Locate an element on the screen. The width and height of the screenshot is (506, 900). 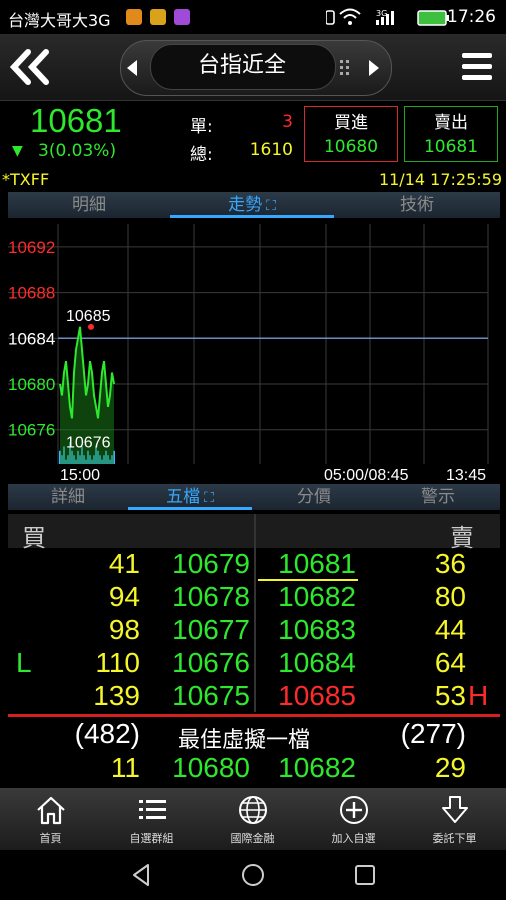
bid-qty: 94 is located at coordinates (124, 596).